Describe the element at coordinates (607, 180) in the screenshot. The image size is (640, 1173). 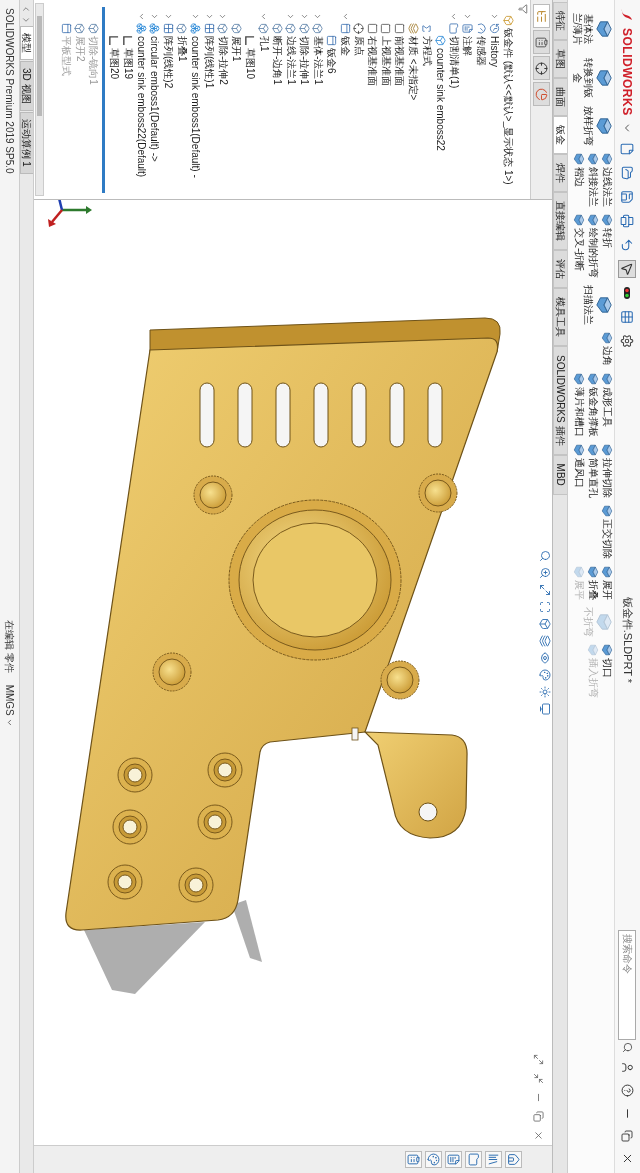
I see `ribbon-button: 边线法兰` at that location.